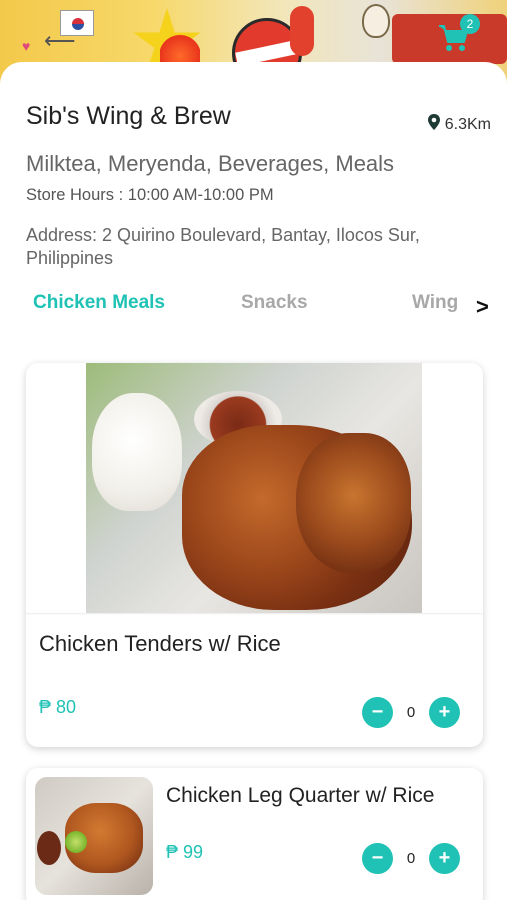 The image size is (507, 900). Describe the element at coordinates (60, 41) in the screenshot. I see `back-arrow-icon: ⟵` at that location.